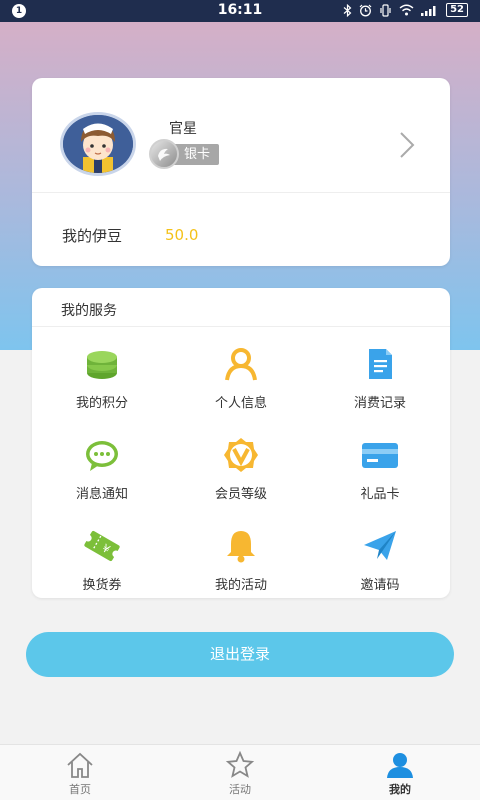 The height and width of the screenshot is (800, 480). What do you see at coordinates (365, 10) in the screenshot?
I see `alarm-icon` at bounding box center [365, 10].